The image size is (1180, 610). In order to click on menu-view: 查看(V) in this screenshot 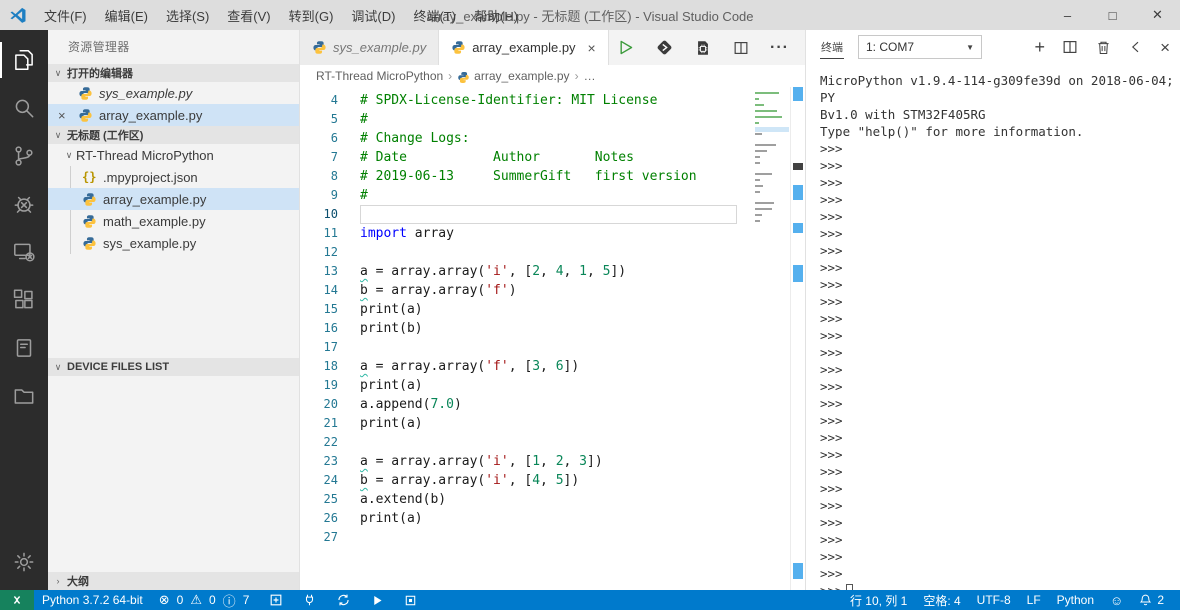, I will do `click(248, 15)`.